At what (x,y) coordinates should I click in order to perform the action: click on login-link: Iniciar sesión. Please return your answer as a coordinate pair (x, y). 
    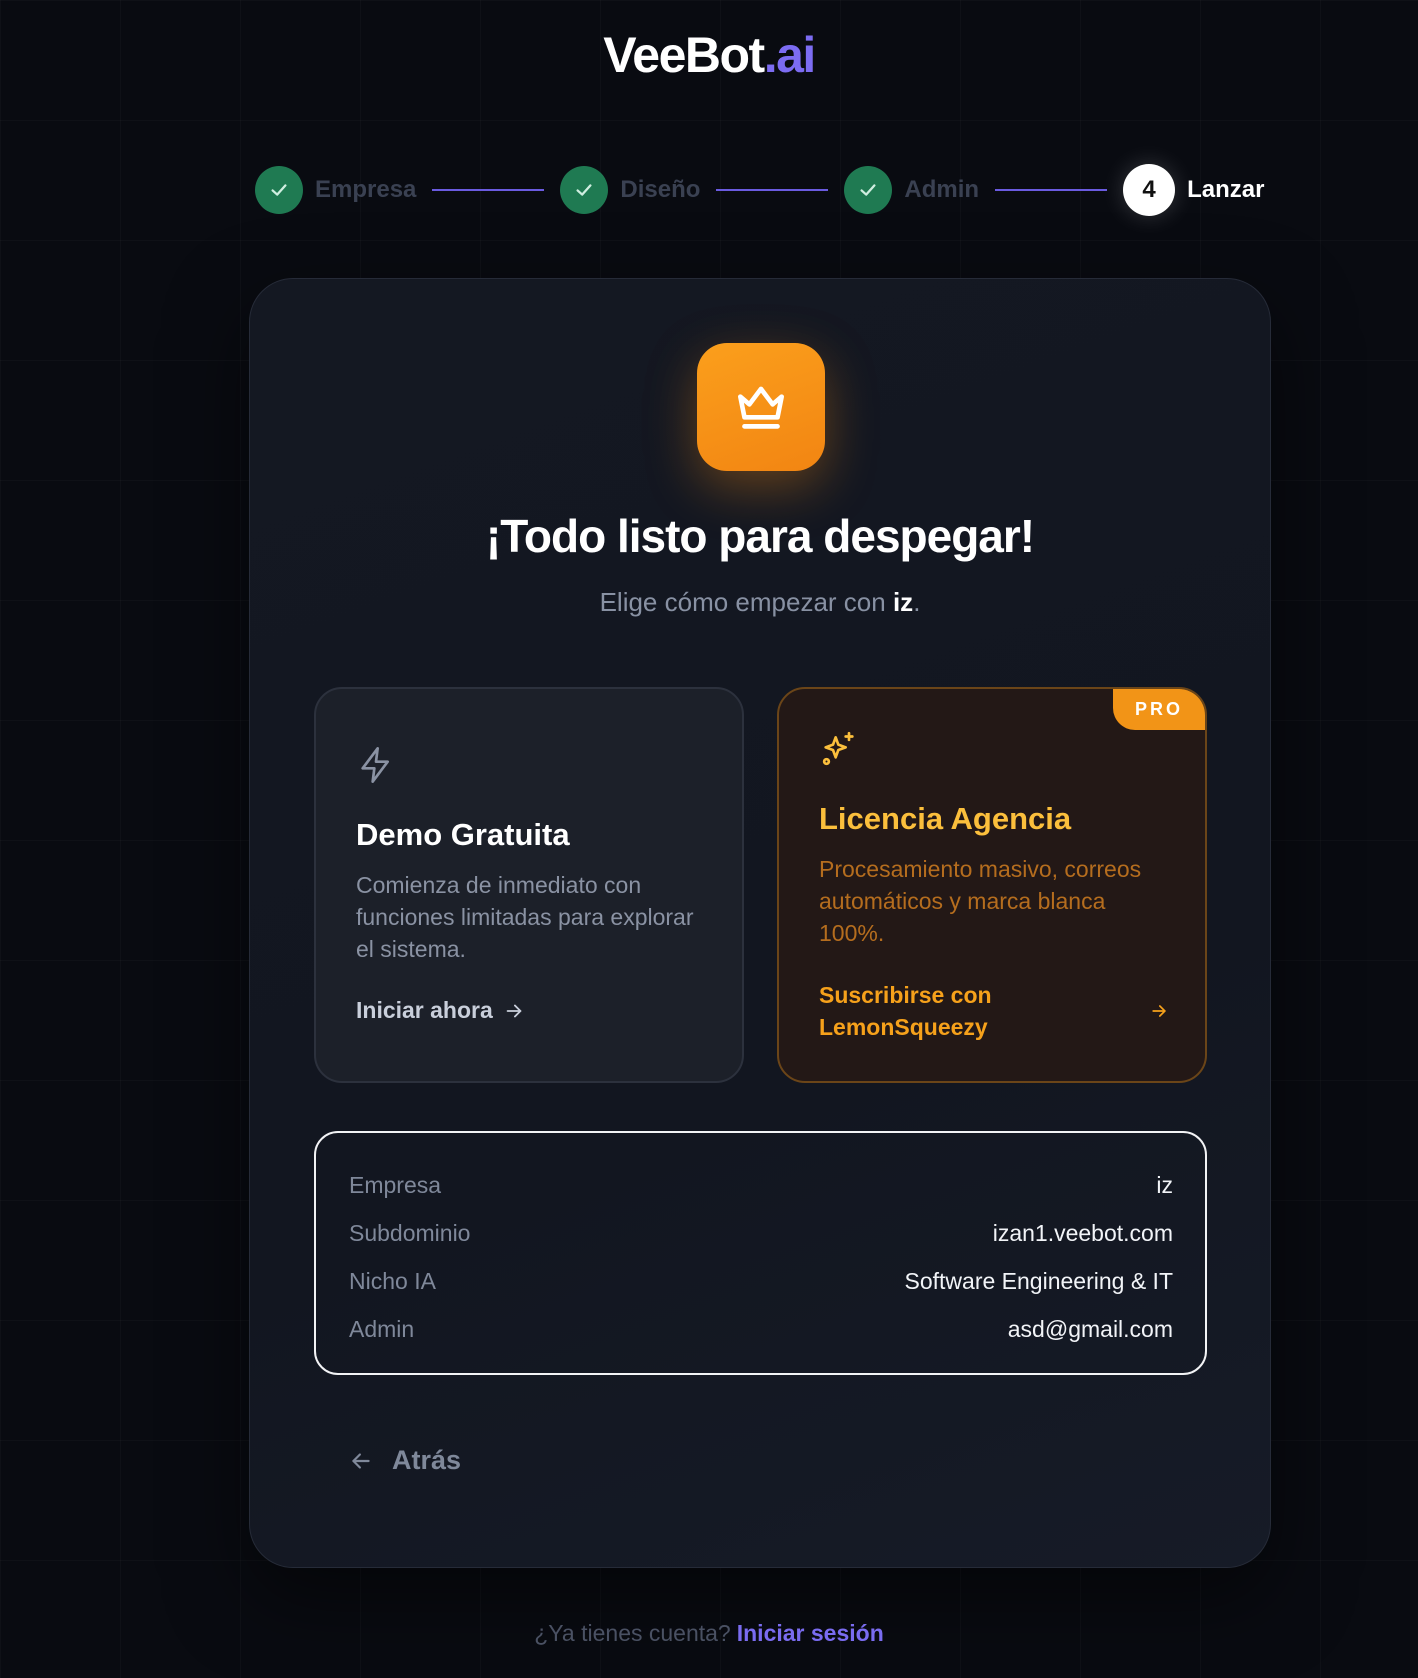
    Looking at the image, I should click on (810, 1633).